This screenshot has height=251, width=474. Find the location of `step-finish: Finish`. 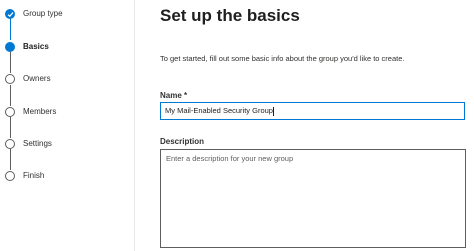

step-finish: Finish is located at coordinates (67, 178).